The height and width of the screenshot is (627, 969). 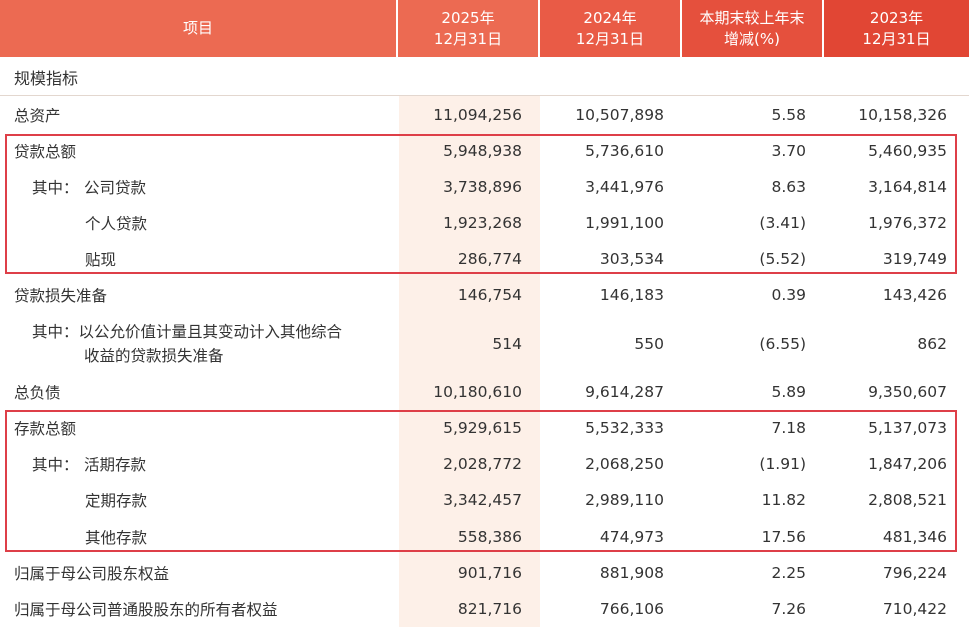 What do you see at coordinates (631, 295) in the screenshot?
I see `value-2024: 146,183` at bounding box center [631, 295].